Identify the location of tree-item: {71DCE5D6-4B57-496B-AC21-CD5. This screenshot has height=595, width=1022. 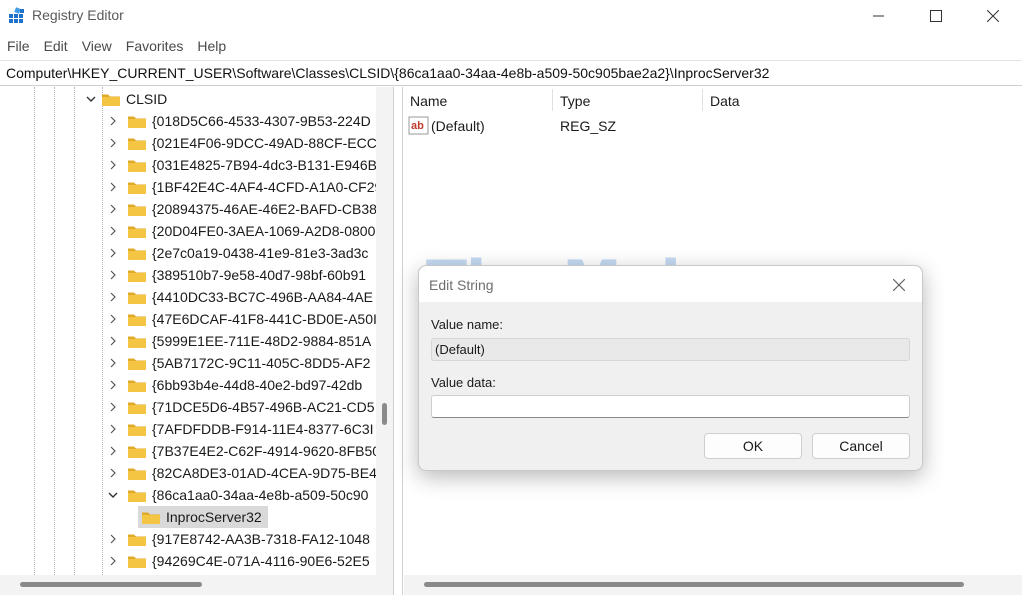
(240, 407).